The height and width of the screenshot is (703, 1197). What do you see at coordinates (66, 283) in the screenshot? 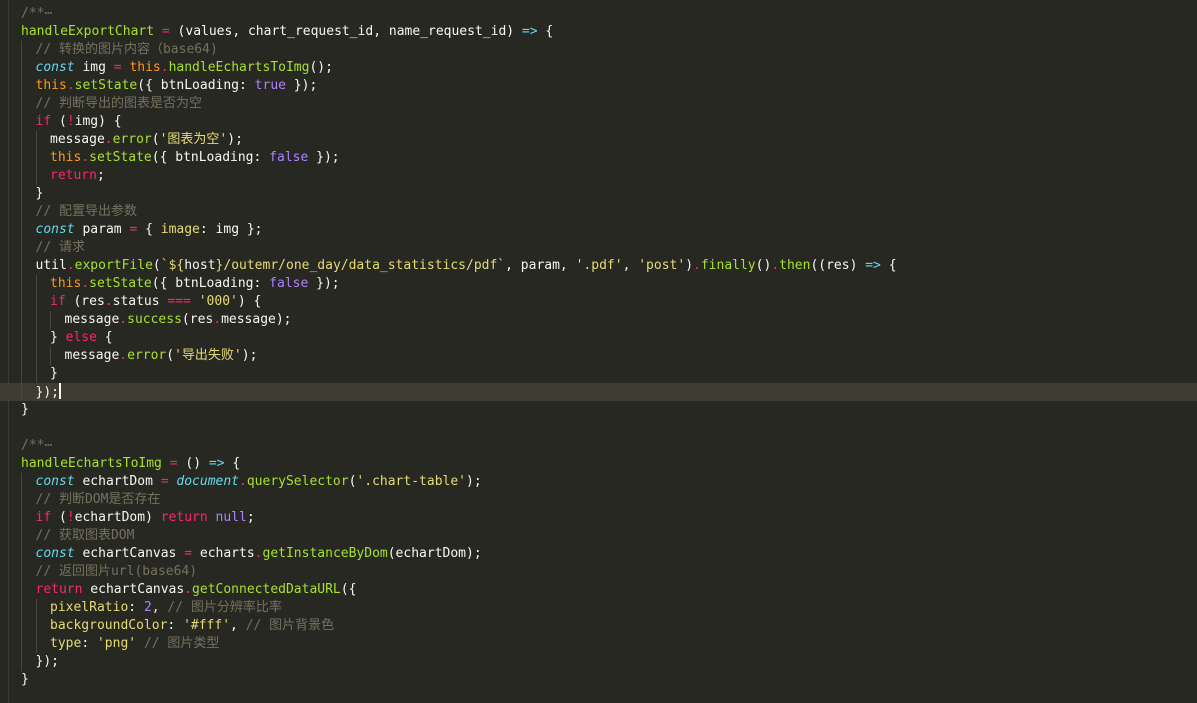
I see `code-token: this` at bounding box center [66, 283].